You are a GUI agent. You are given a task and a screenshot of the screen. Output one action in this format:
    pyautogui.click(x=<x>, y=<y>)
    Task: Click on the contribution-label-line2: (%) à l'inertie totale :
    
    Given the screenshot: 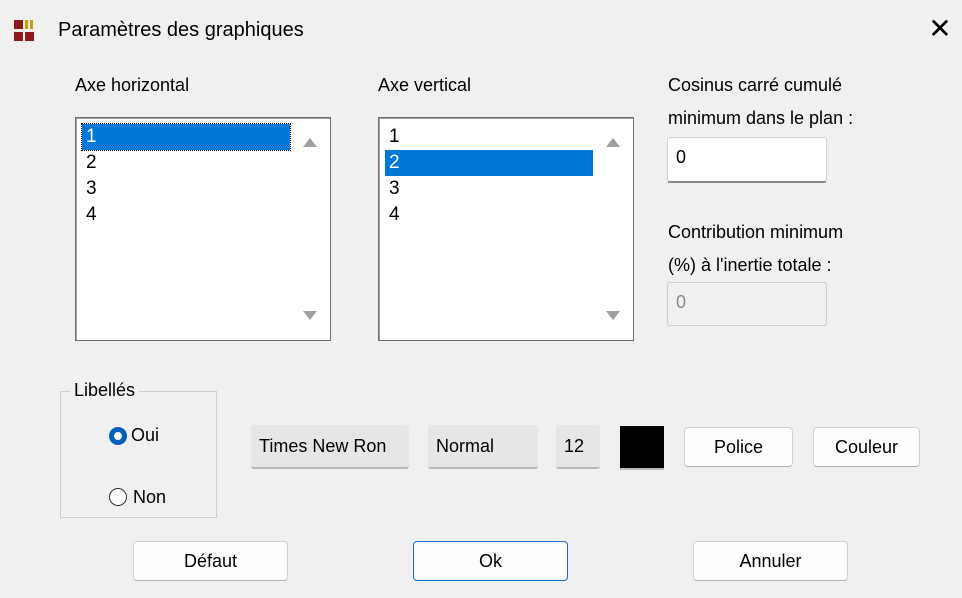 What is the action you would take?
    pyautogui.click(x=750, y=265)
    